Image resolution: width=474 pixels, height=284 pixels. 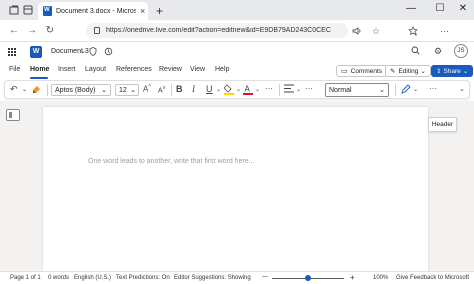 What do you see at coordinates (25, 278) in the screenshot?
I see `page-count: Page 1 of 1` at bounding box center [25, 278].